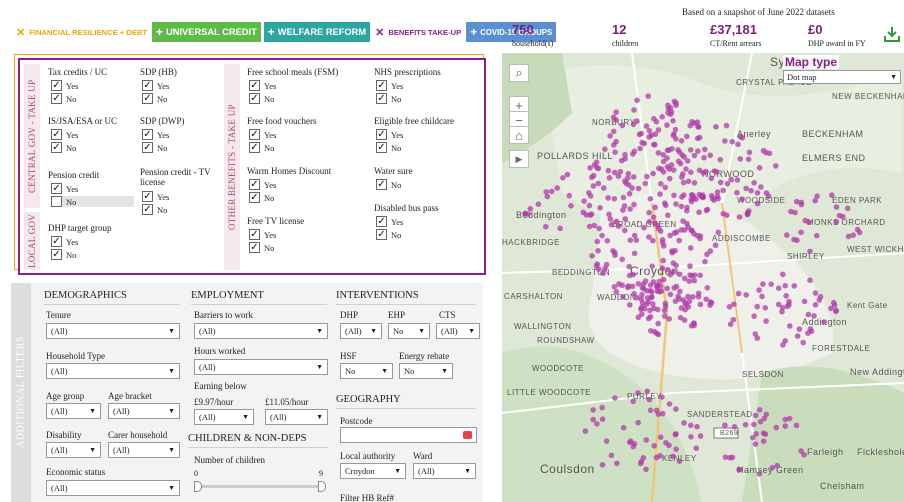 The width and height of the screenshot is (904, 502). I want to click on children-slider-track, so click(260, 486).